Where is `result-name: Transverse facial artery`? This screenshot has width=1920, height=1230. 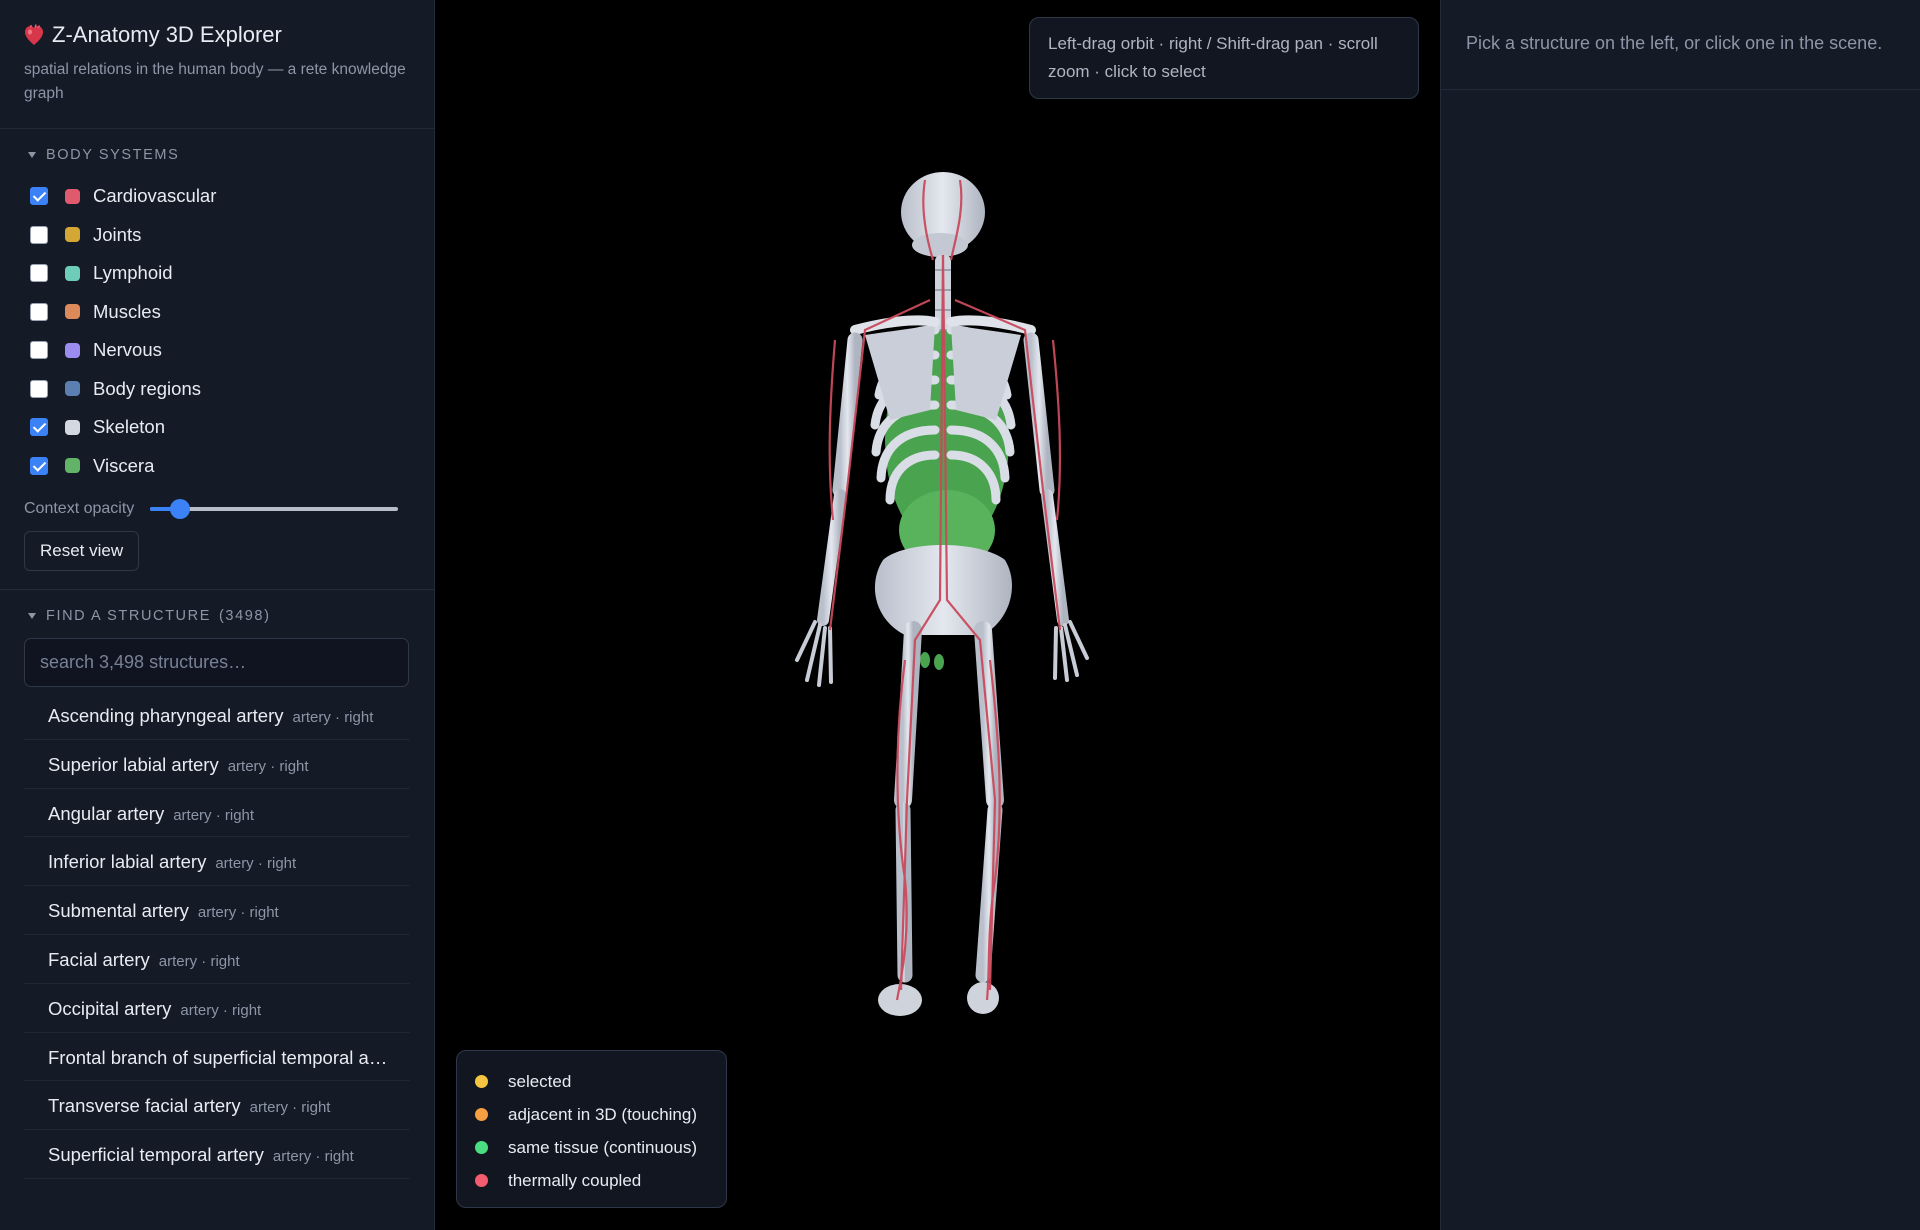
result-name: Transverse facial artery is located at coordinates (144, 1106).